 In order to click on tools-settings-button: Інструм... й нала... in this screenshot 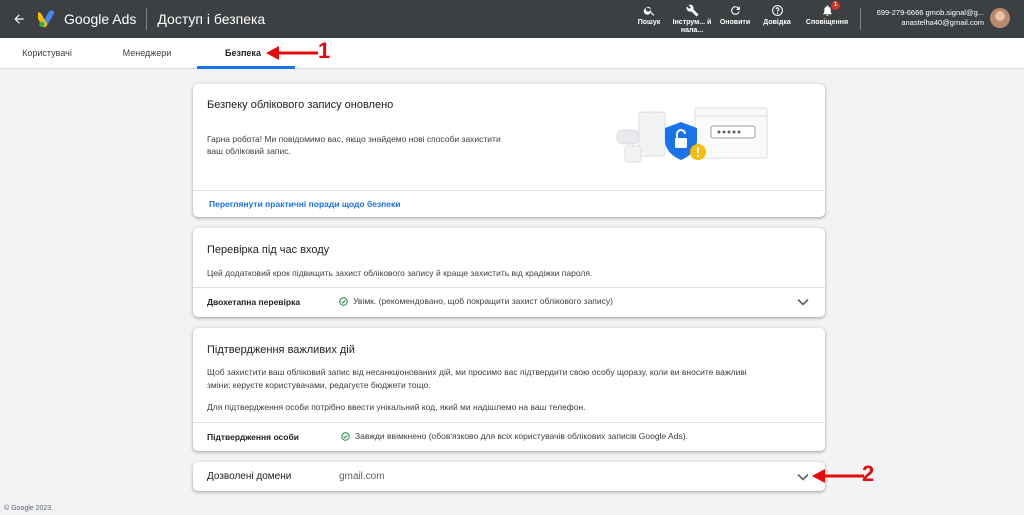, I will do `click(692, 19)`.